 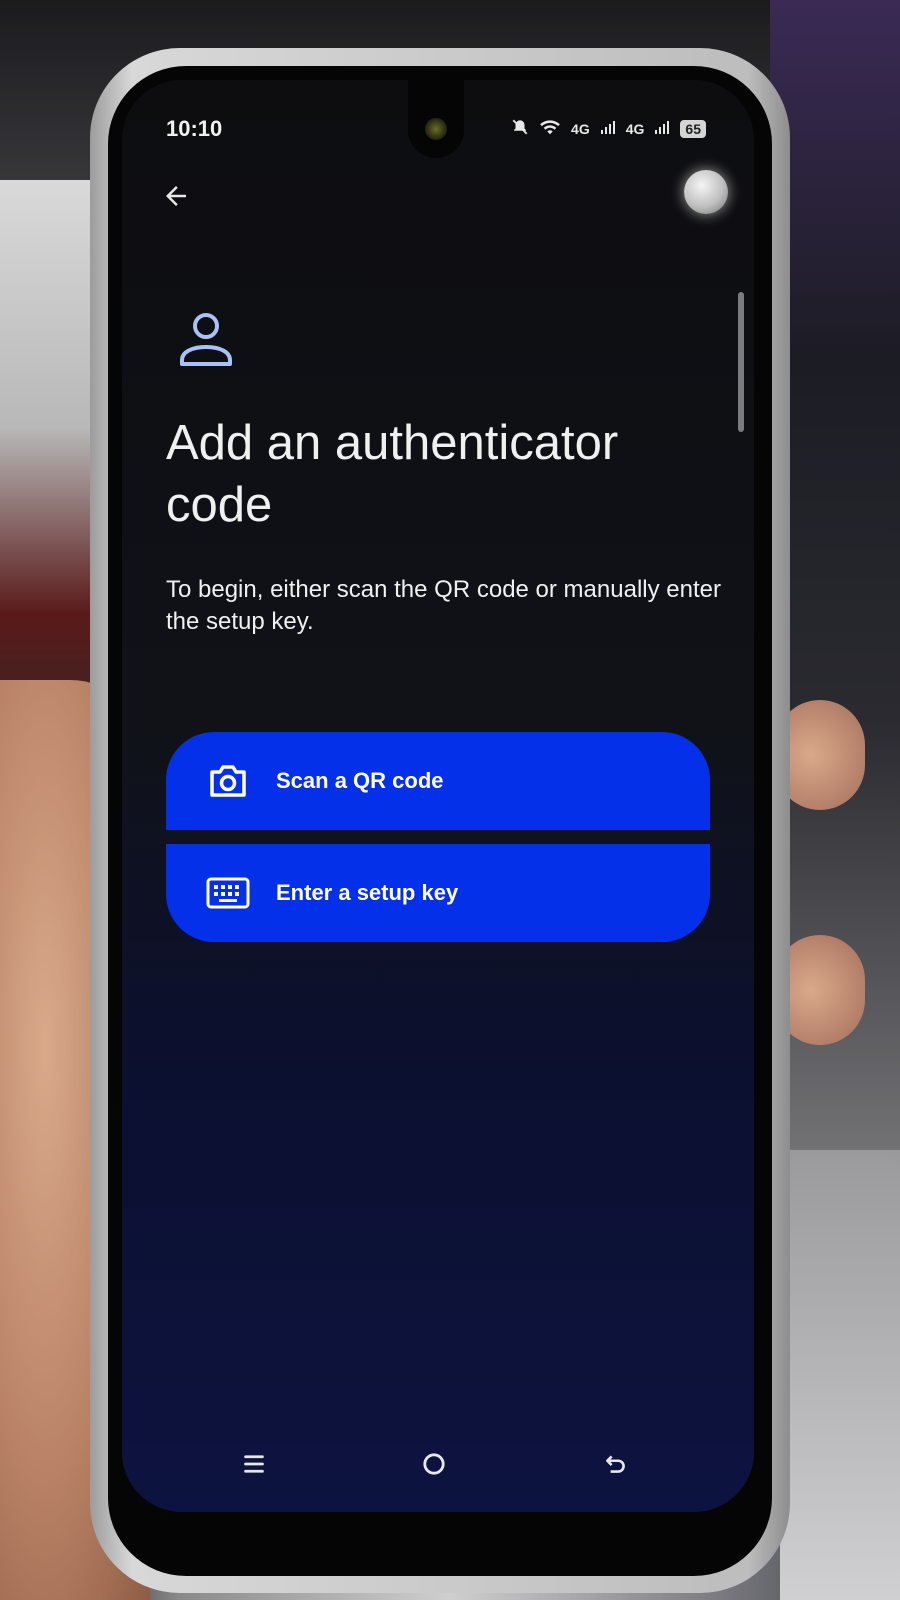 I want to click on enter-setup-key-label: Enter a setup key, so click(x=367, y=892).